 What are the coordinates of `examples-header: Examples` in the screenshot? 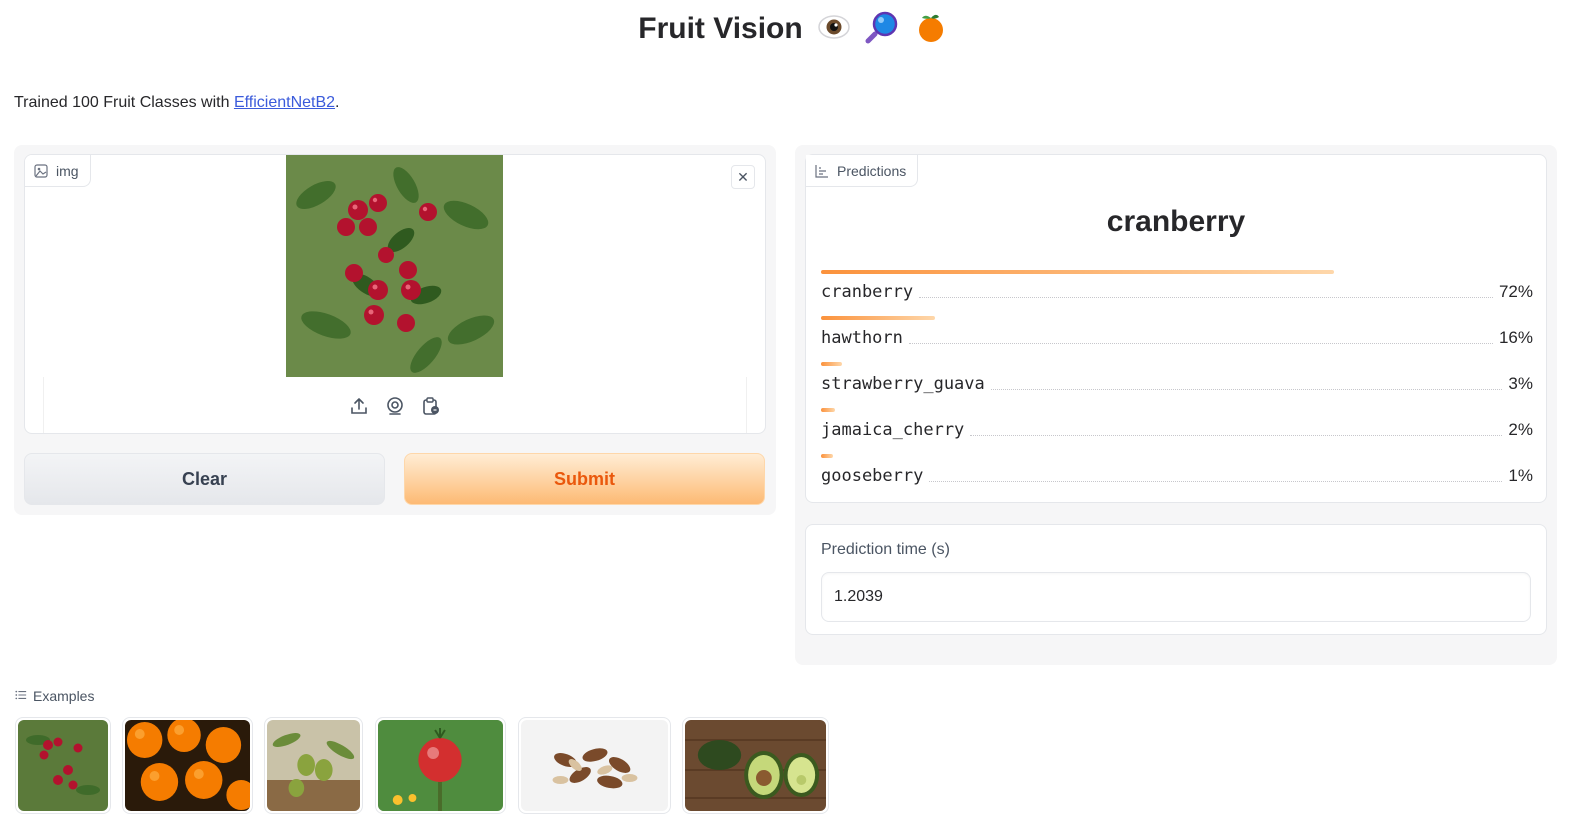 It's located at (54, 696).